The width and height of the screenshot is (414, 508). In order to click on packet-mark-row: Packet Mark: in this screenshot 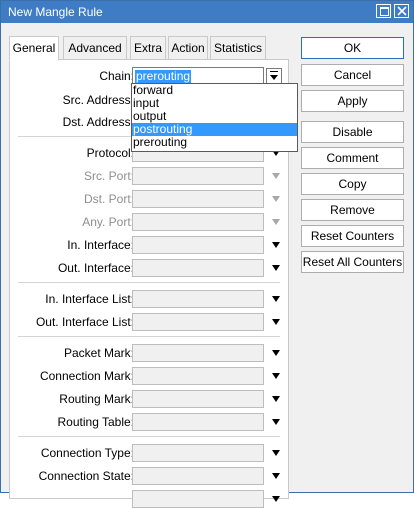, I will do `click(150, 353)`.